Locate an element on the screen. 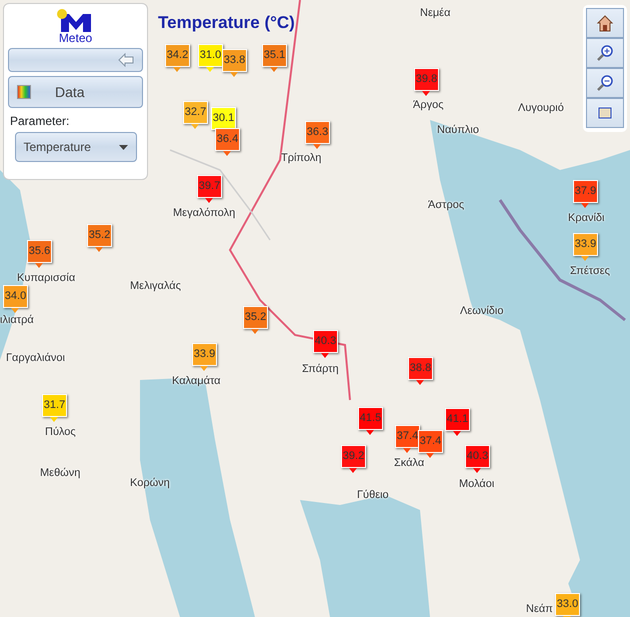  place-label: Ναύπλιο is located at coordinates (458, 130).